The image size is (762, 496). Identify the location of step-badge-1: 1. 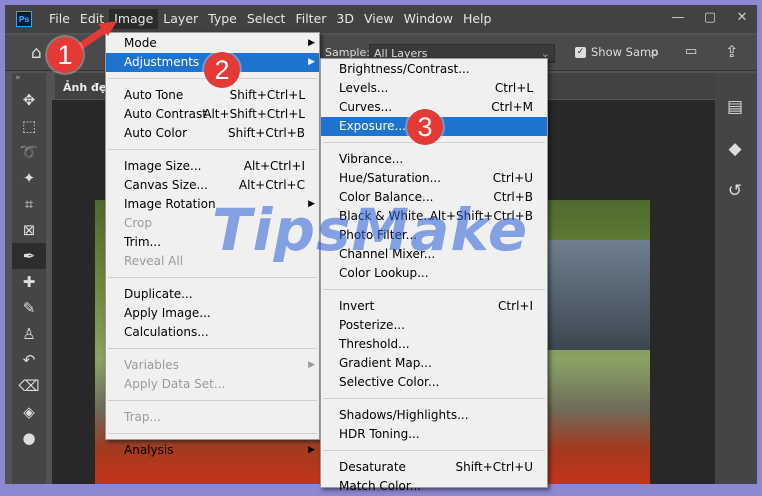
(65, 55).